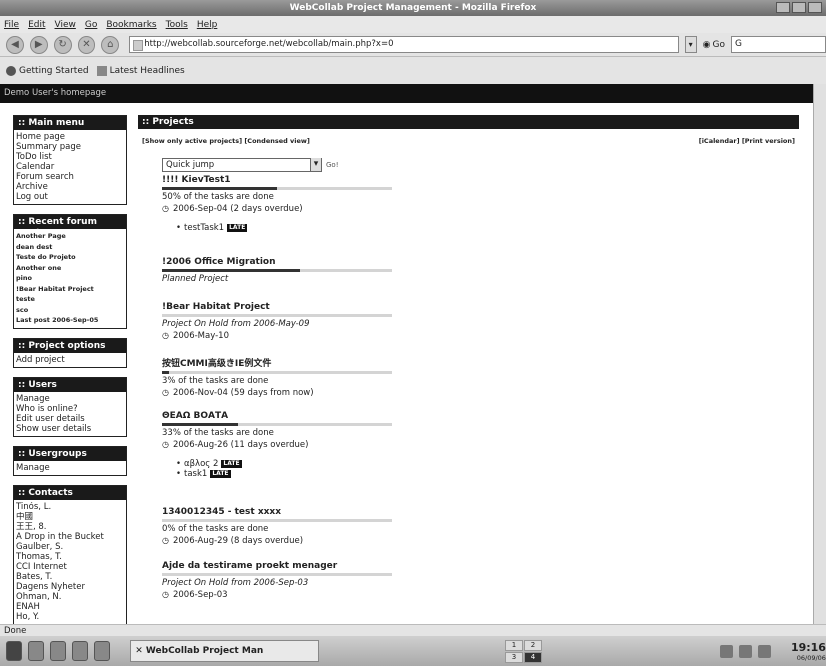  Describe the element at coordinates (277, 262) in the screenshot. I see `project-title: !2006 Office Migration` at that location.